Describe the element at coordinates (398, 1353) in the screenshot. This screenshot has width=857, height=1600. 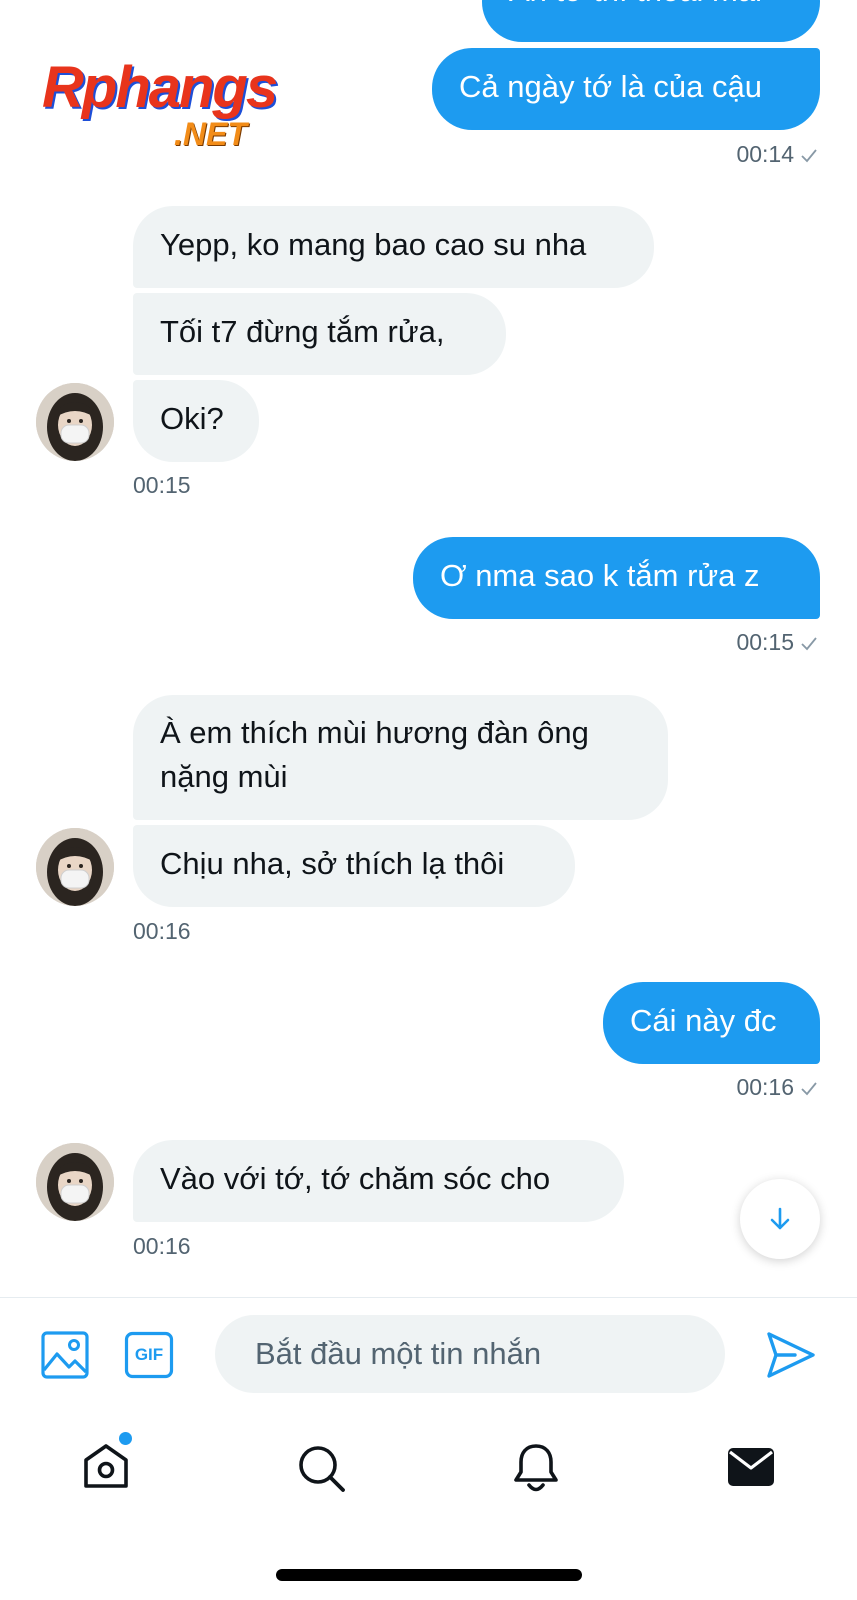
I see `message-input-placeholder: Bắt đầu một tin nhắn` at that location.